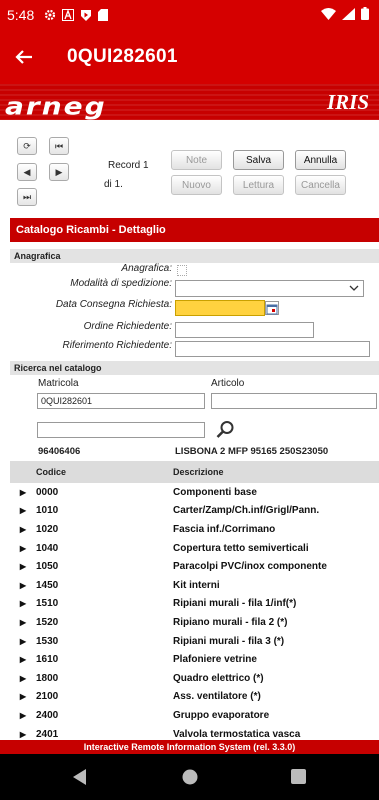 This screenshot has width=379, height=800. What do you see at coordinates (194, 230) in the screenshot?
I see `panel-title: Catalogo Ricambi - Dettaglio` at bounding box center [194, 230].